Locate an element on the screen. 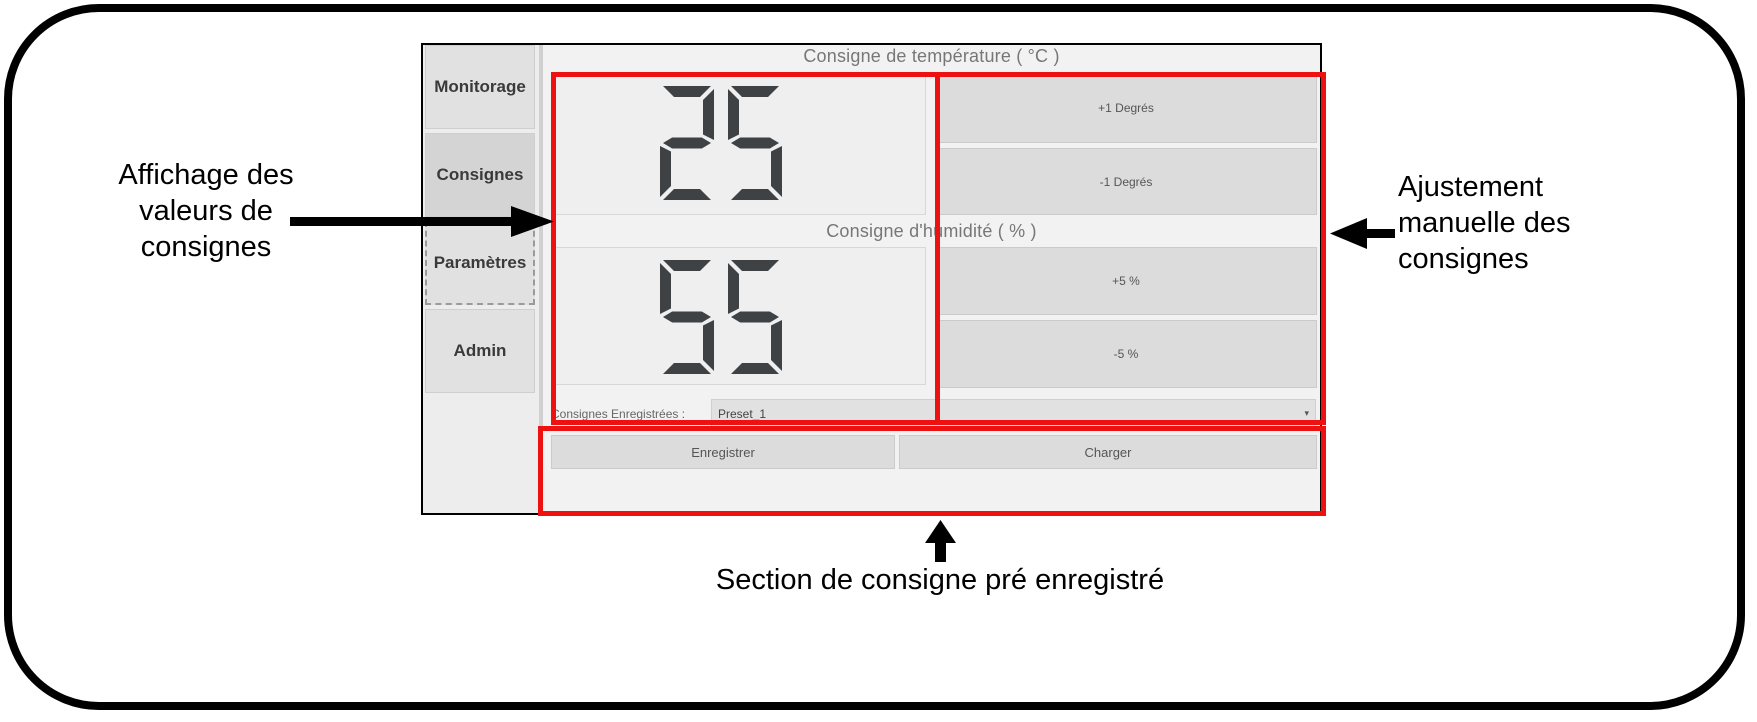 The width and height of the screenshot is (1757, 722). arrow-left-head is located at coordinates (1348, 233).